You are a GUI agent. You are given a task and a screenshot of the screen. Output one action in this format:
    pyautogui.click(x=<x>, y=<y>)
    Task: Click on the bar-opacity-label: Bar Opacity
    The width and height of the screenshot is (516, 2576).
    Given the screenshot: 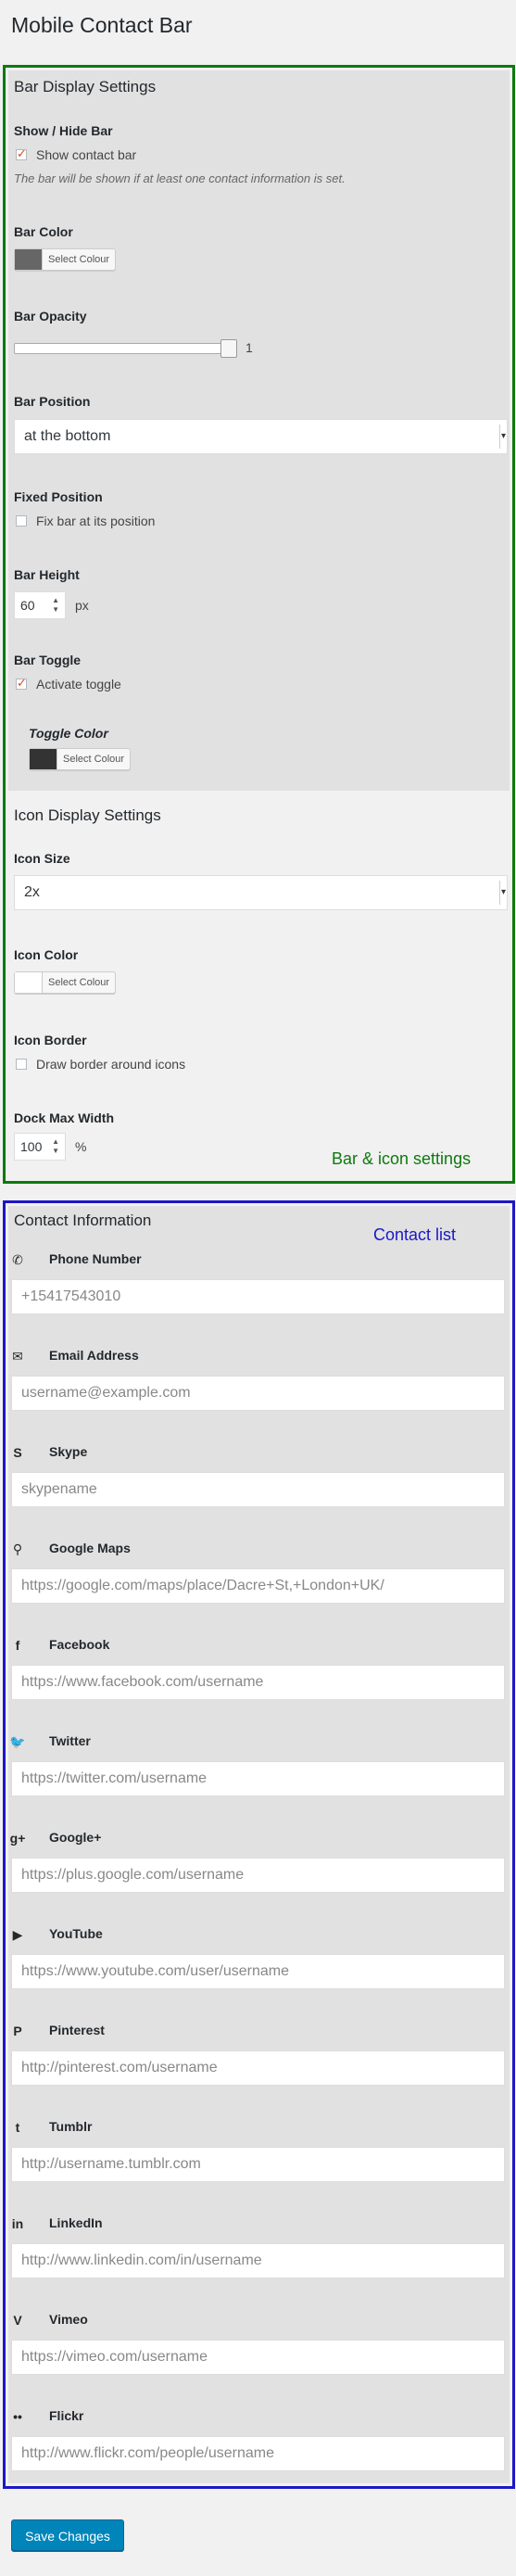 What is the action you would take?
    pyautogui.click(x=50, y=316)
    